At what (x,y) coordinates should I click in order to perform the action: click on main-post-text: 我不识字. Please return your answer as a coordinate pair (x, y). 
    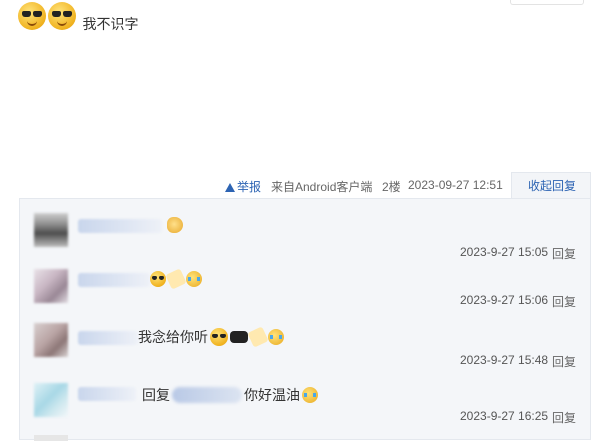
    Looking at the image, I should click on (110, 24).